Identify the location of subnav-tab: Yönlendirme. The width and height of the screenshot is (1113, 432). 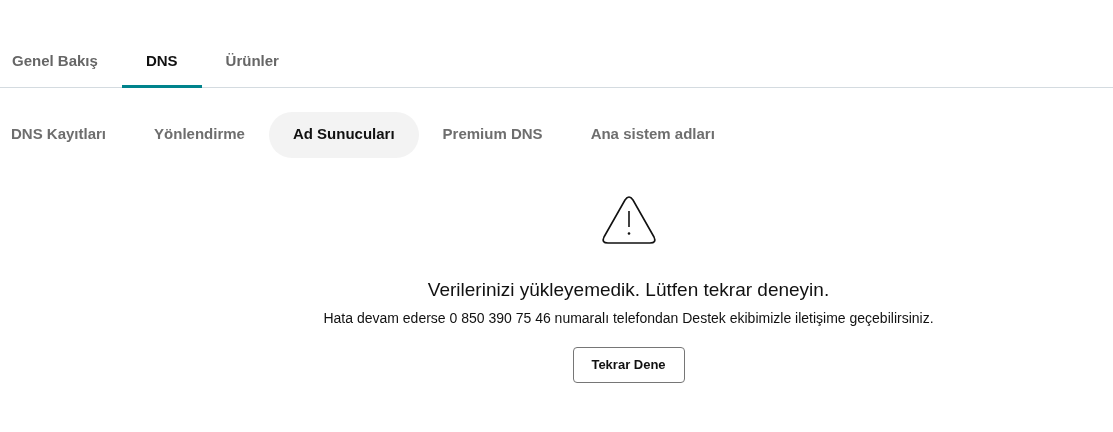
(199, 134).